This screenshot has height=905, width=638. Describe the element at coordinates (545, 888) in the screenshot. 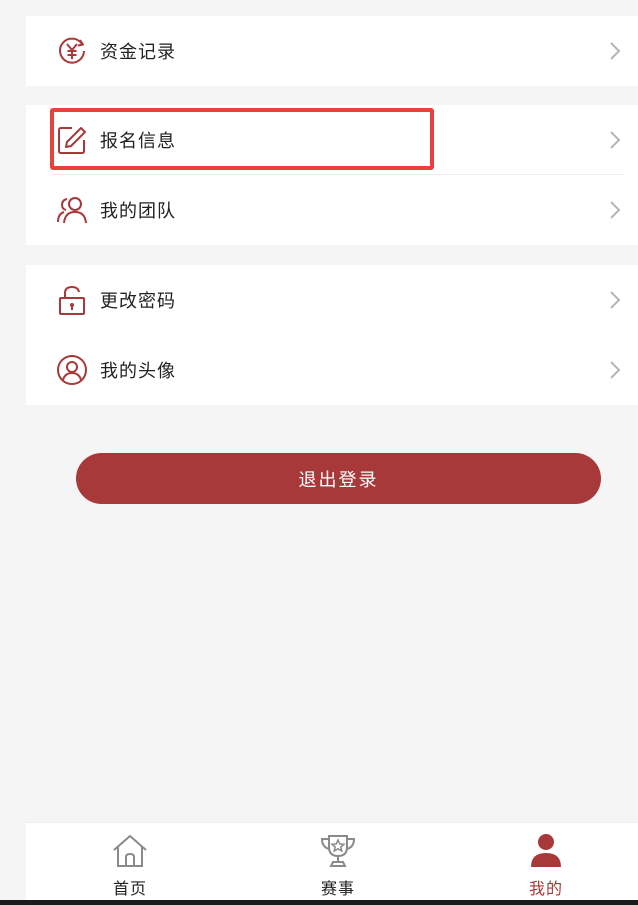

I see `tab-label: 我的` at that location.